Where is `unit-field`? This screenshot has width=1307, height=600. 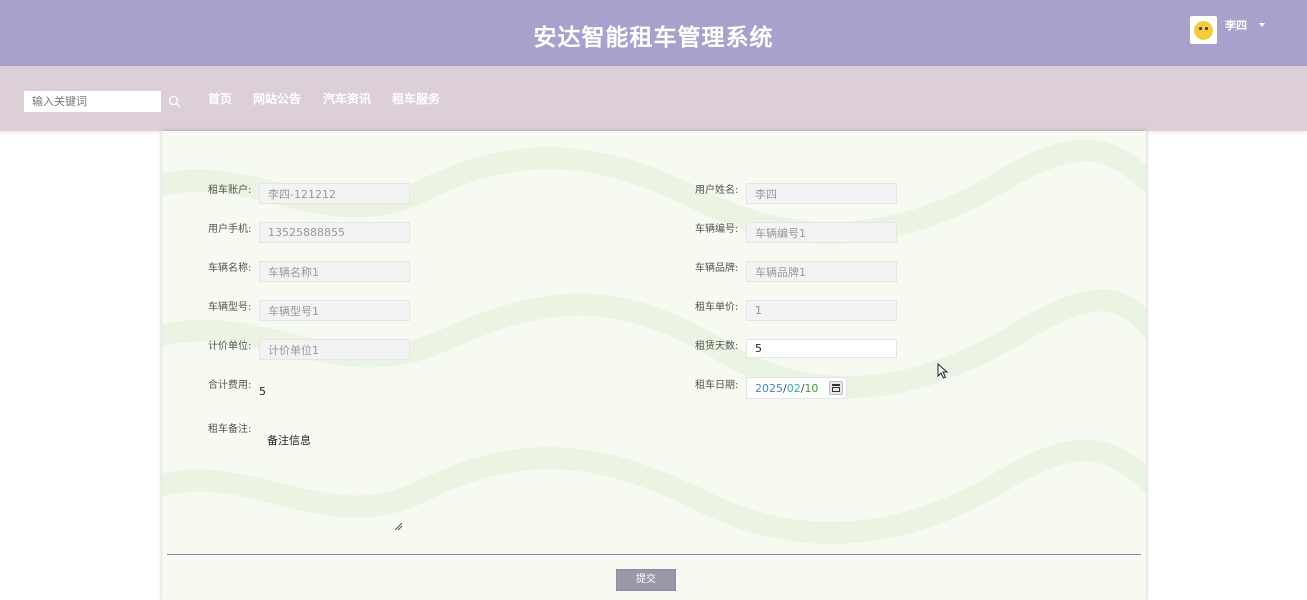
unit-field is located at coordinates (334, 349).